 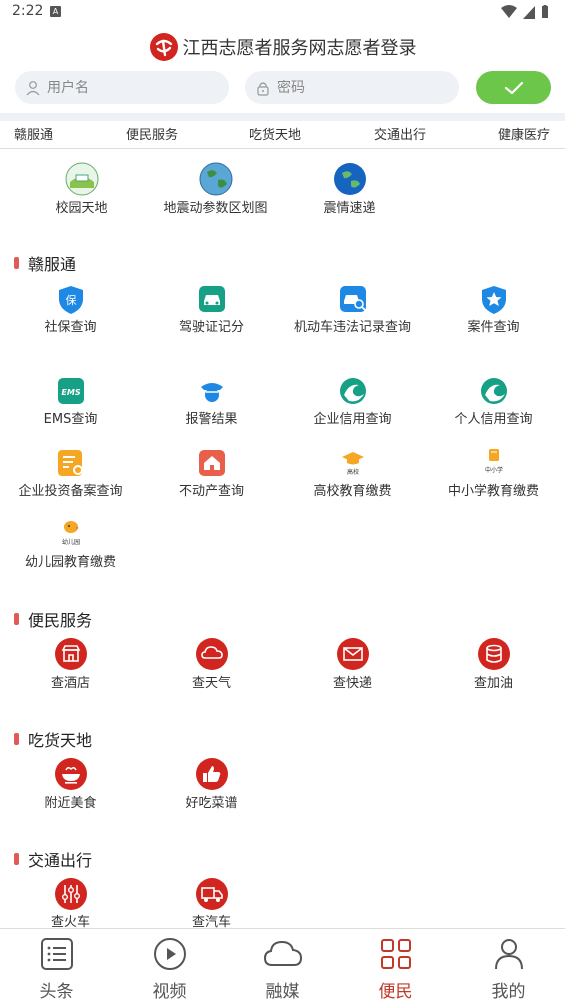 I want to click on person-icon, so click(x=508, y=954).